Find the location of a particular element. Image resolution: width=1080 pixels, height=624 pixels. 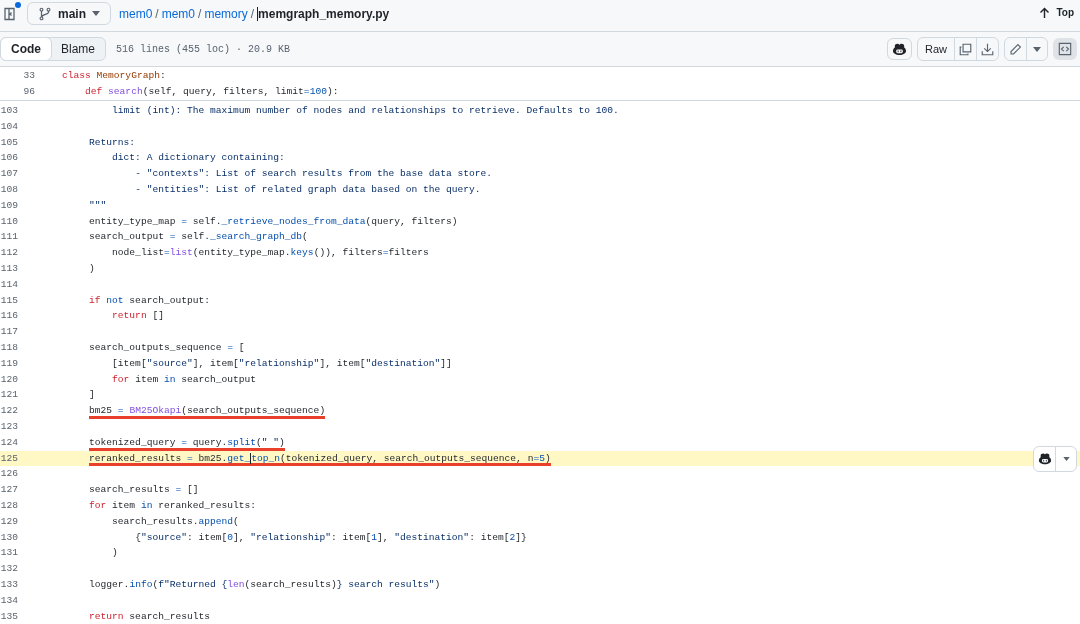

line-number: 110 is located at coordinates (9, 221).